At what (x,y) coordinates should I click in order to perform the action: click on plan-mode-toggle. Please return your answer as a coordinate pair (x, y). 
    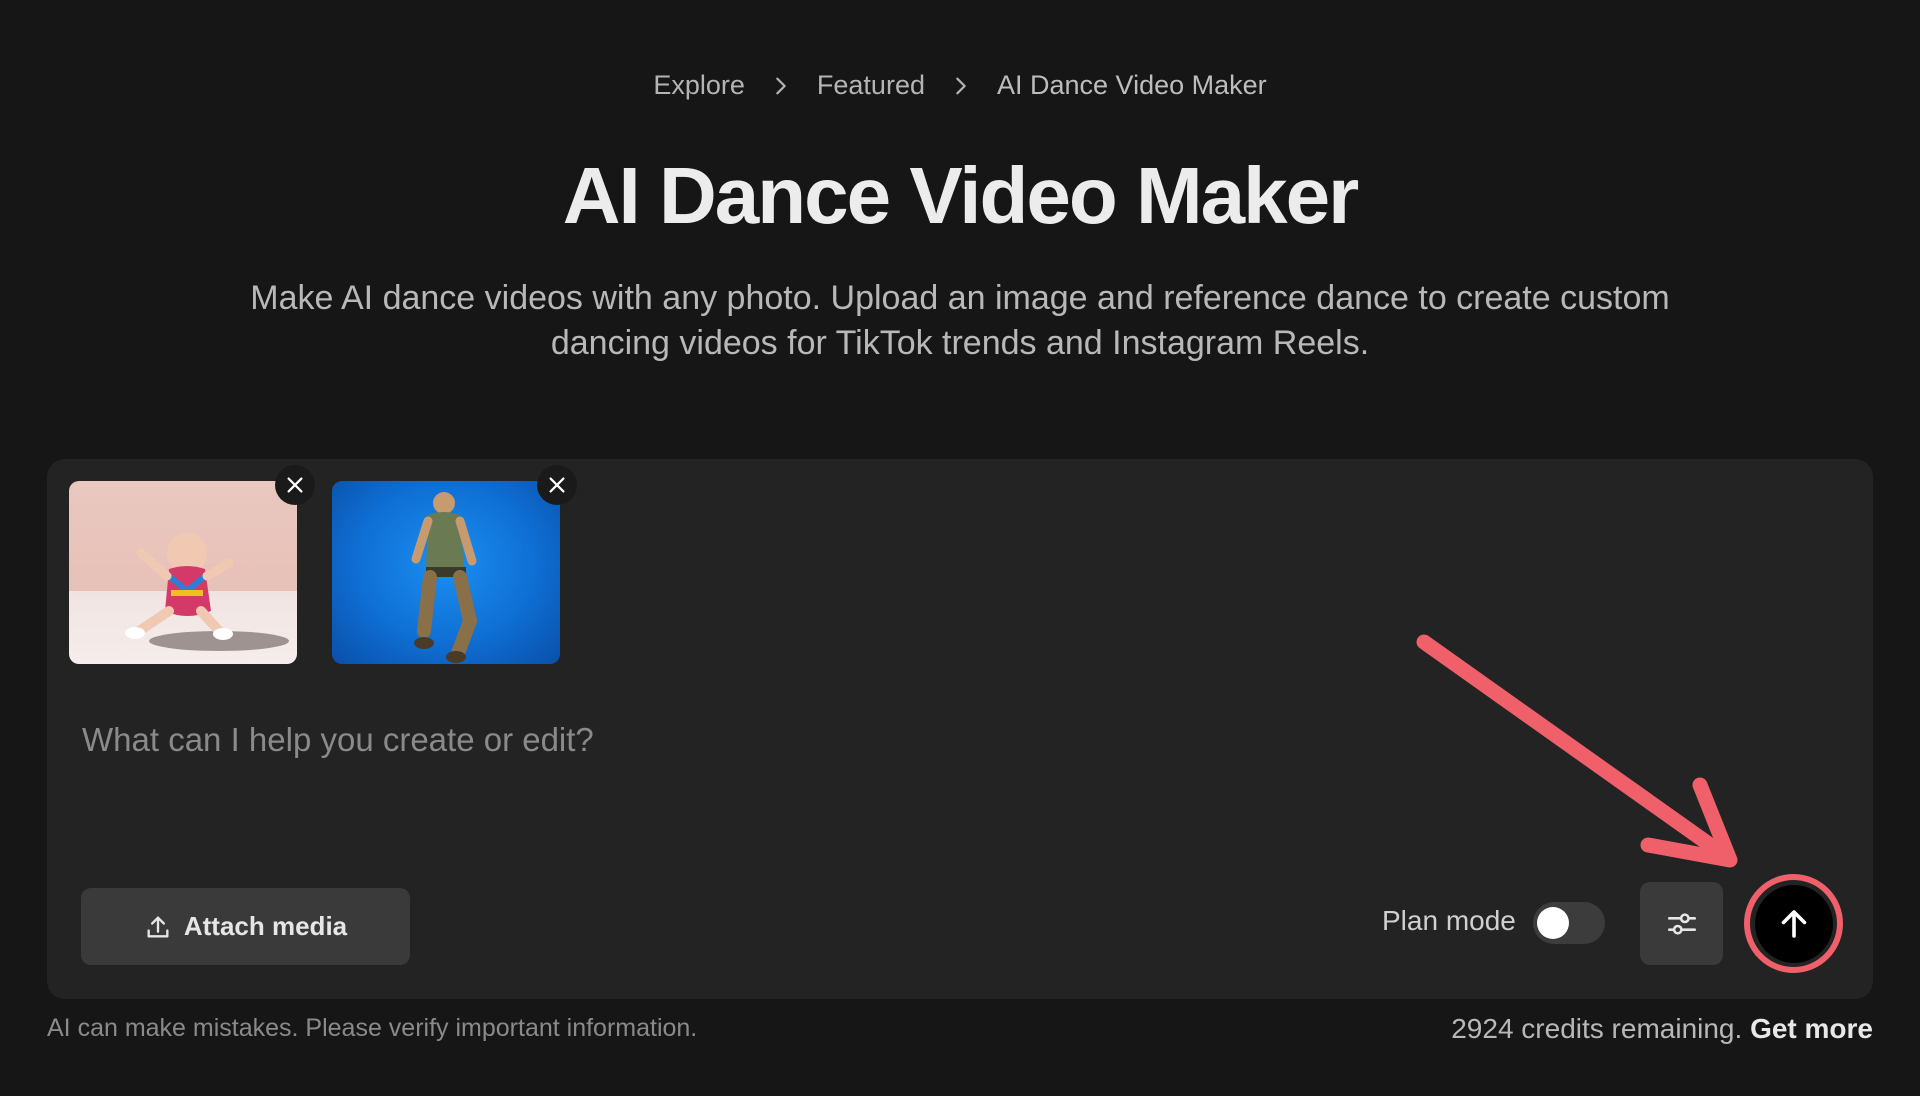
    Looking at the image, I should click on (1569, 923).